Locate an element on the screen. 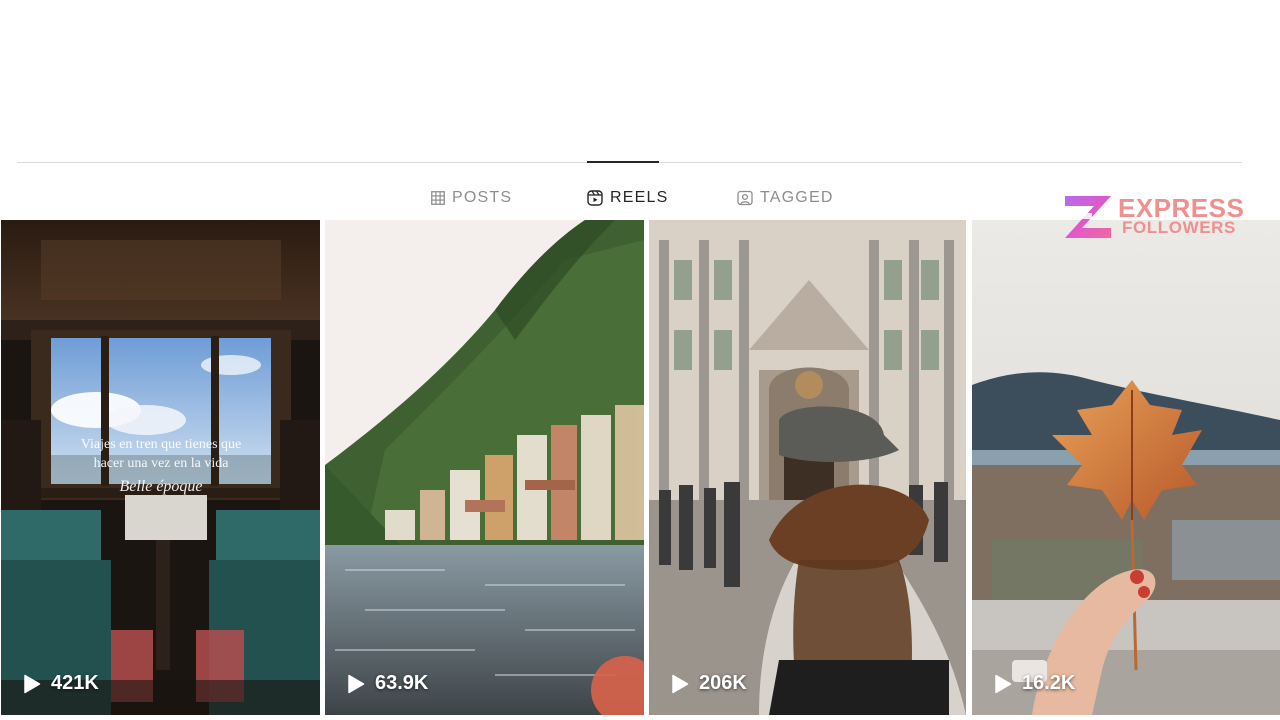 The height and width of the screenshot is (720, 1280). tab-posts: POSTS is located at coordinates (471, 198).